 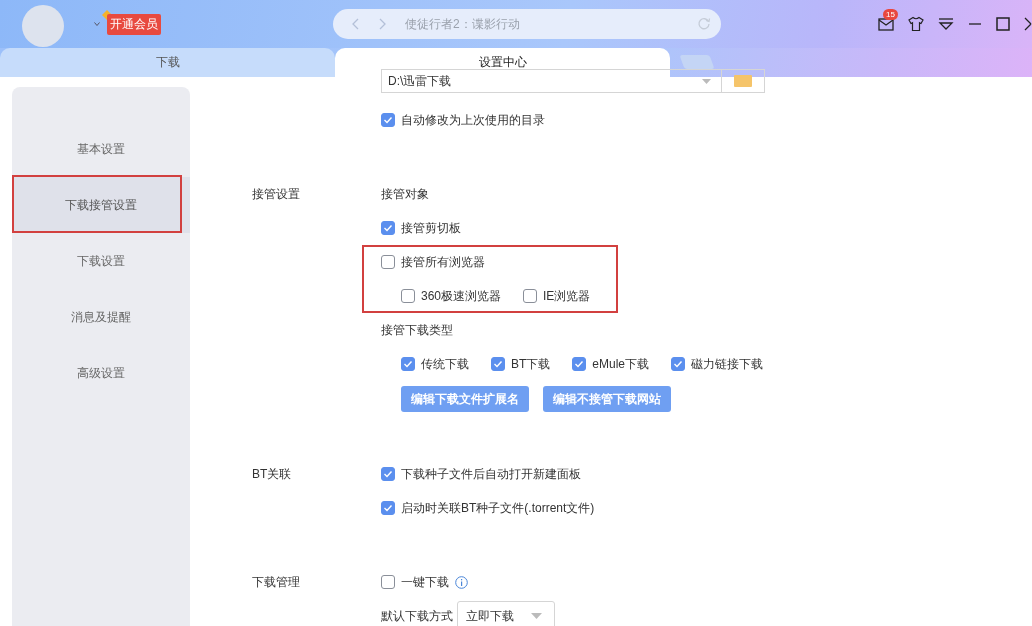 What do you see at coordinates (431, 228) in the screenshot?
I see `checkbox-label: 接管剪切板` at bounding box center [431, 228].